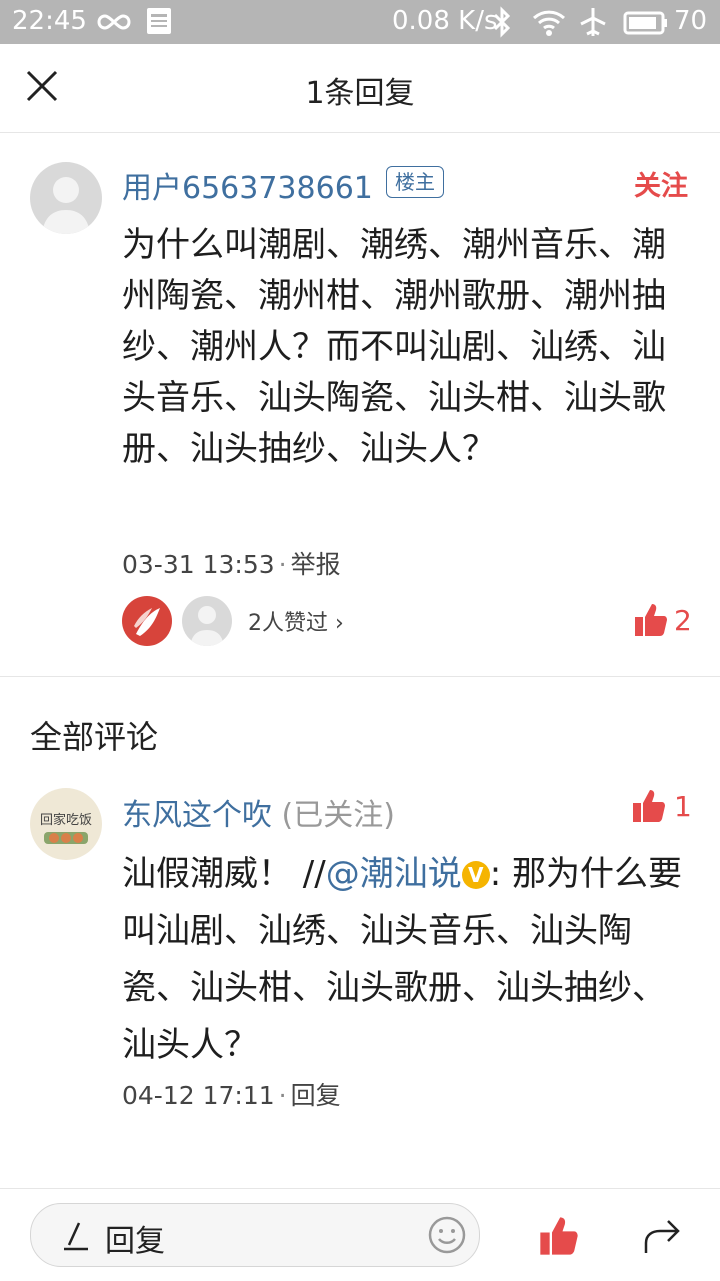  Describe the element at coordinates (475, 875) in the screenshot. I see `verified-icon: V` at that location.